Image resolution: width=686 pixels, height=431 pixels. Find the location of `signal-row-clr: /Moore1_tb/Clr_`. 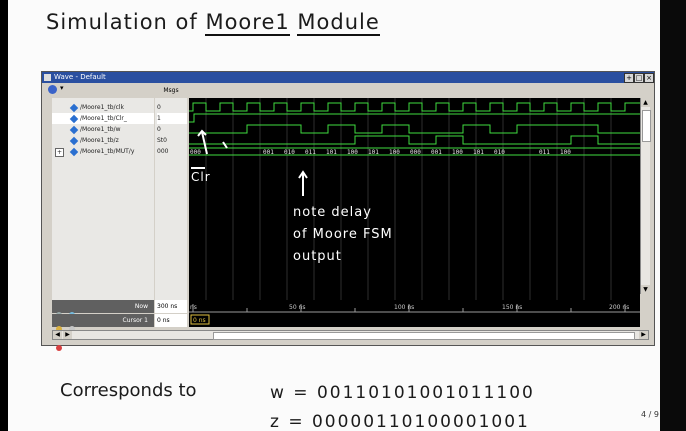

signal-row-clr: /Moore1_tb/Clr_ is located at coordinates (103, 118).